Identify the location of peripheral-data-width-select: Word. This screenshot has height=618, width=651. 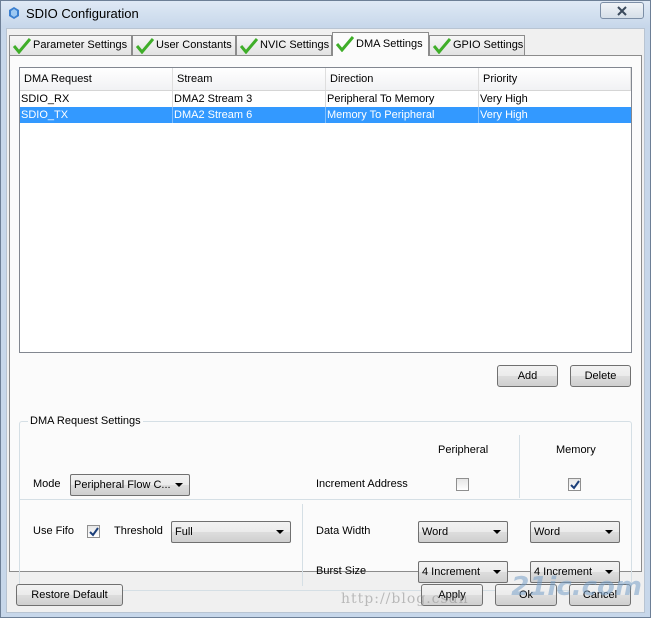
(463, 532).